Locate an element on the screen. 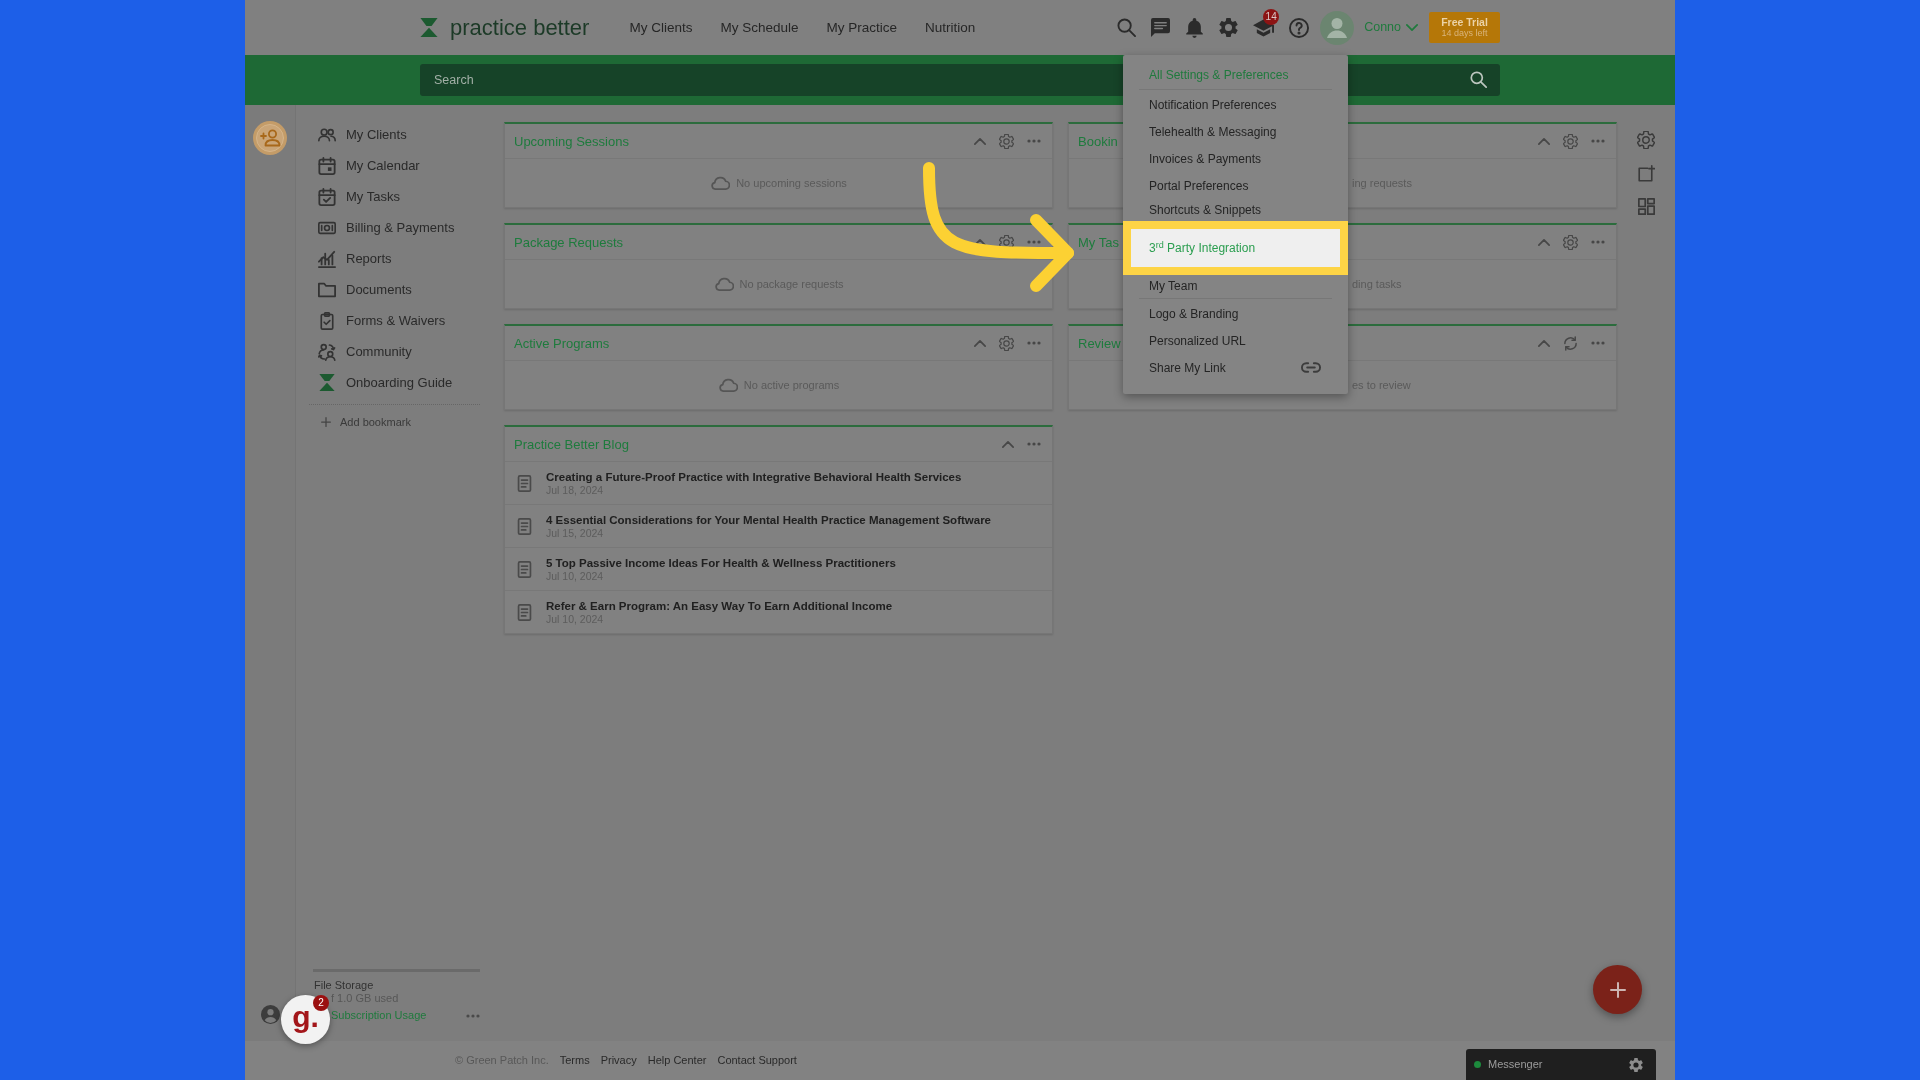 The height and width of the screenshot is (1080, 1920). messenger-label: Messenger is located at coordinates (1515, 1065).